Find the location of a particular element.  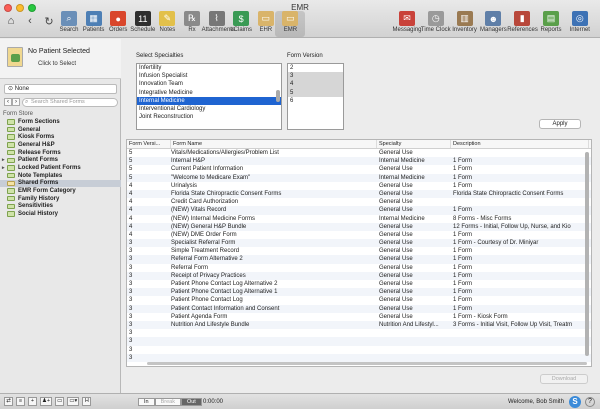

tree-item: ▸ Locked Patient Forms is located at coordinates (60, 168).